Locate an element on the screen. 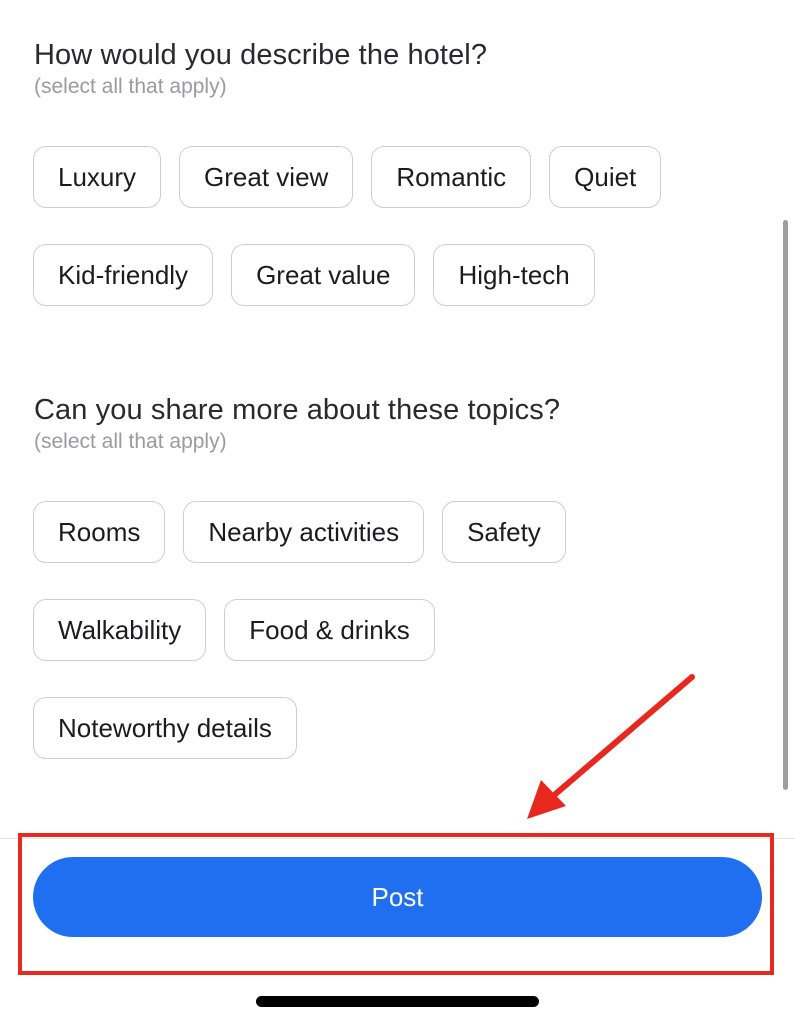 This screenshot has width=795, height=1024. footer-divider is located at coordinates (397, 838).